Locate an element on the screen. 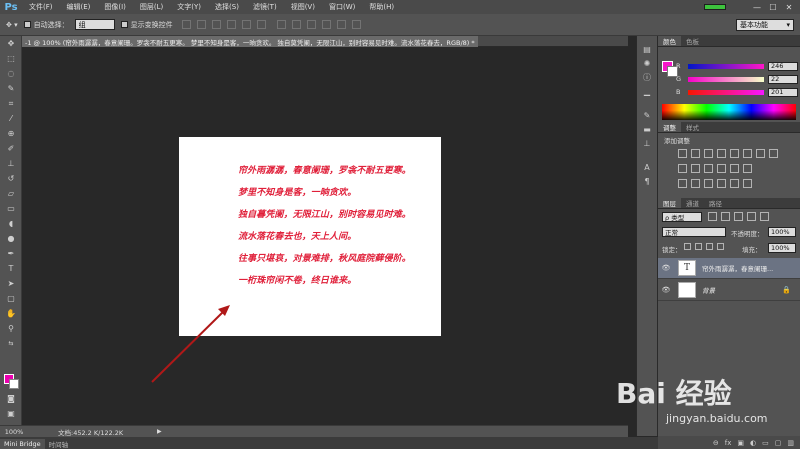 The width and height of the screenshot is (800, 449). layer-filter-dropdown: ρ 类型 is located at coordinates (682, 217).